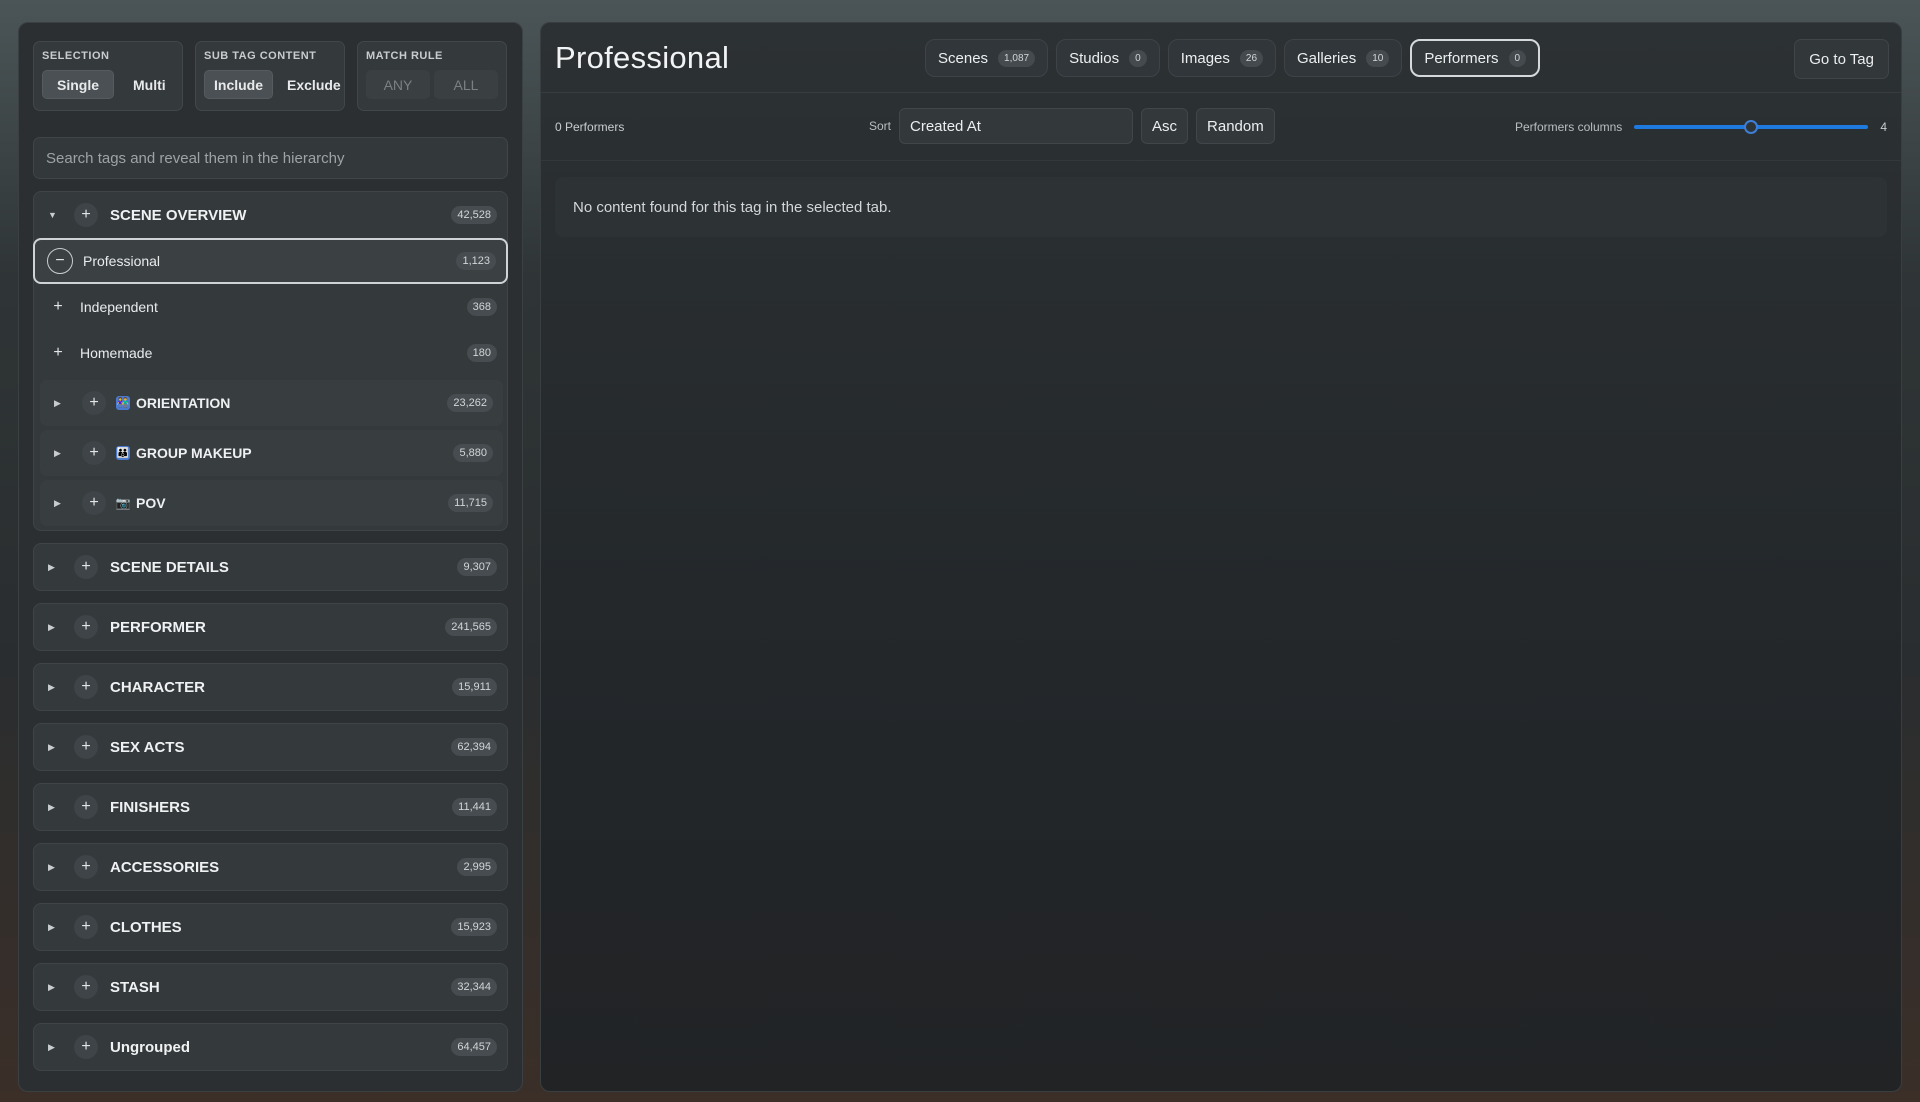 The height and width of the screenshot is (1102, 1920). I want to click on all-button: ALL, so click(466, 84).